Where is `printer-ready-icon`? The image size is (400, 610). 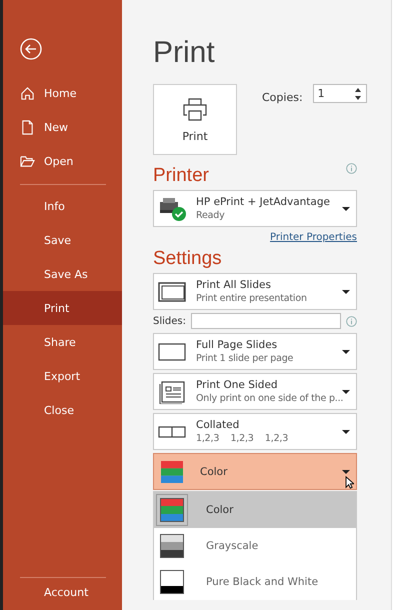
printer-ready-icon is located at coordinates (173, 209).